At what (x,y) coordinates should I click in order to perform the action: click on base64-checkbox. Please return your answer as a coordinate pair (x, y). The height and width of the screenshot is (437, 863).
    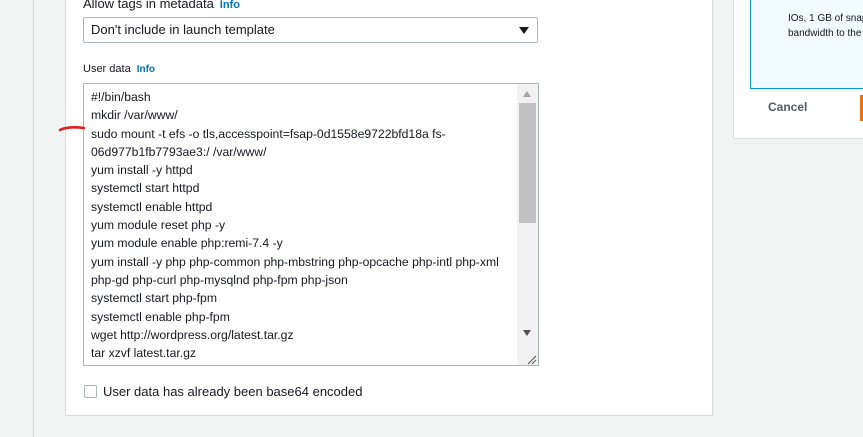
    Looking at the image, I should click on (90, 391).